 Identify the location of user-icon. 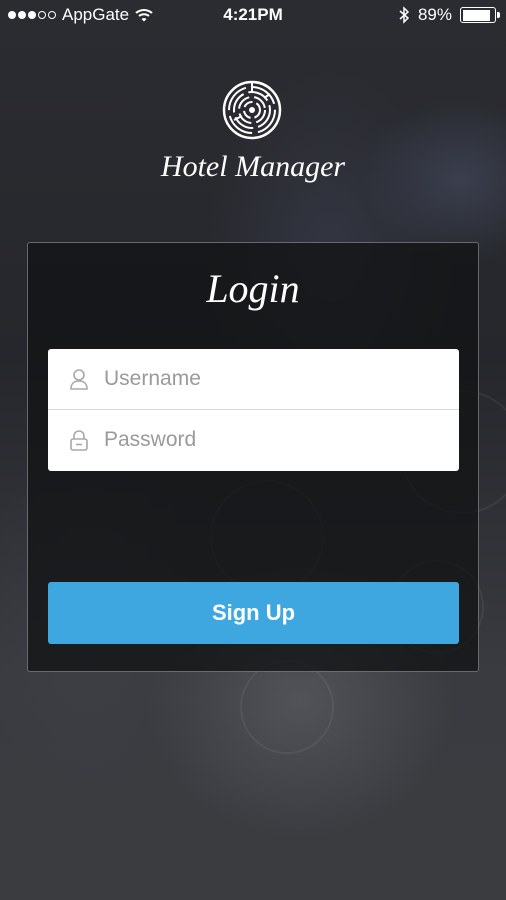
(79, 379).